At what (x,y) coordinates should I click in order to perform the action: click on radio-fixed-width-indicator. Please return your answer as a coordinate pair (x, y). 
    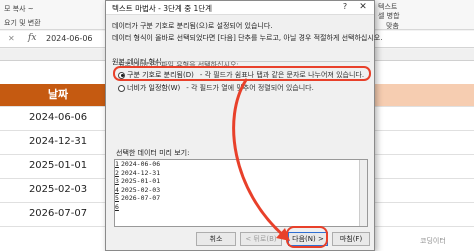
    Looking at the image, I should click on (121, 88).